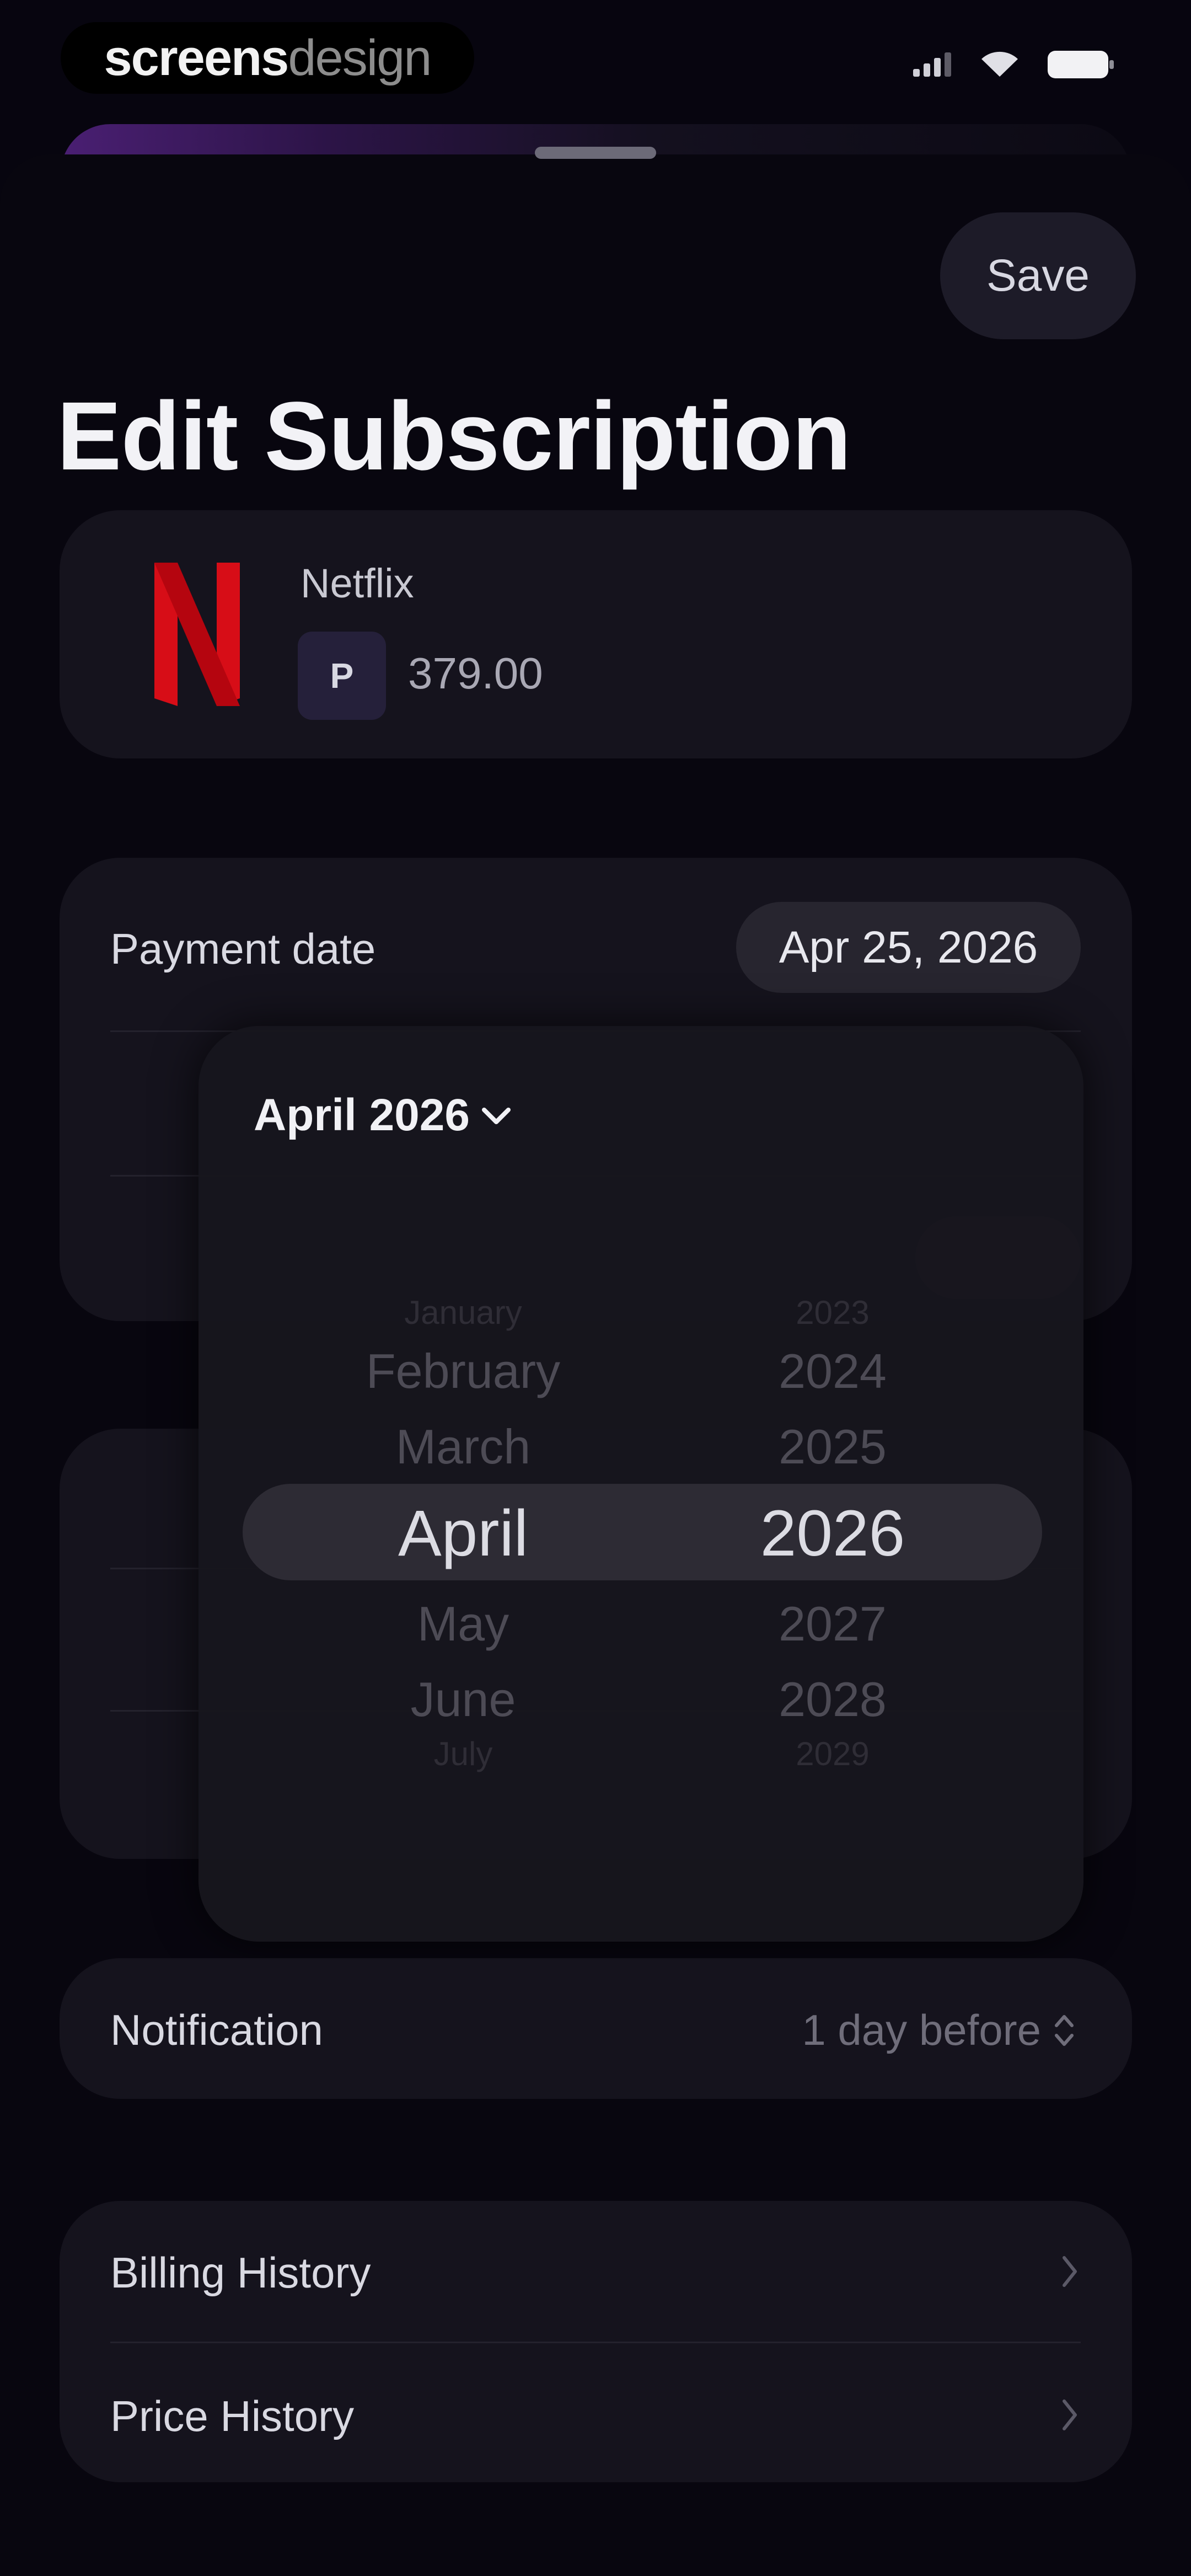 This screenshot has height=2576, width=1191. Describe the element at coordinates (342, 676) in the screenshot. I see `currency-badge: P` at that location.